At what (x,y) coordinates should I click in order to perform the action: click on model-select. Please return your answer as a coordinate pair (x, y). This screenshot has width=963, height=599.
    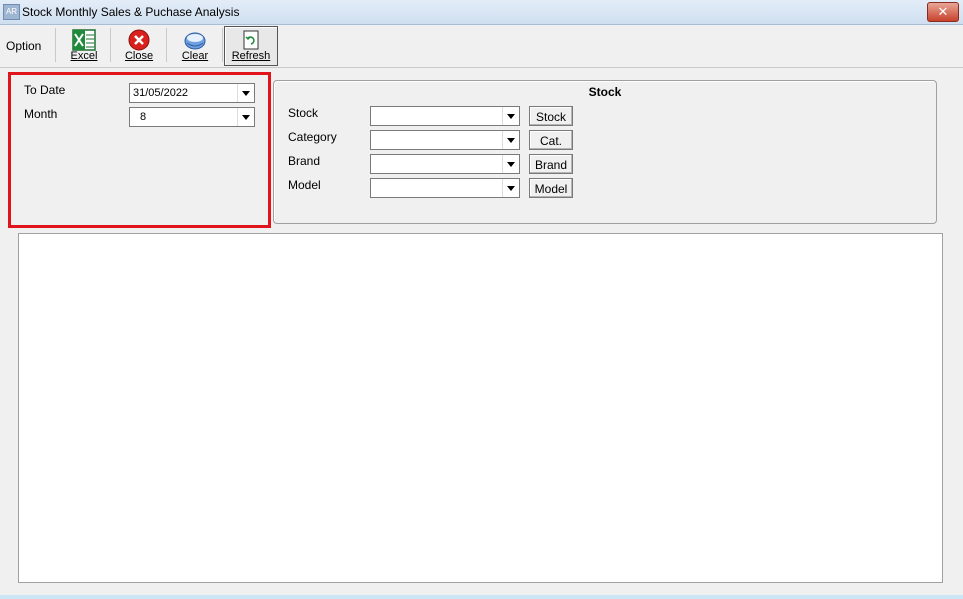
    Looking at the image, I should click on (445, 188).